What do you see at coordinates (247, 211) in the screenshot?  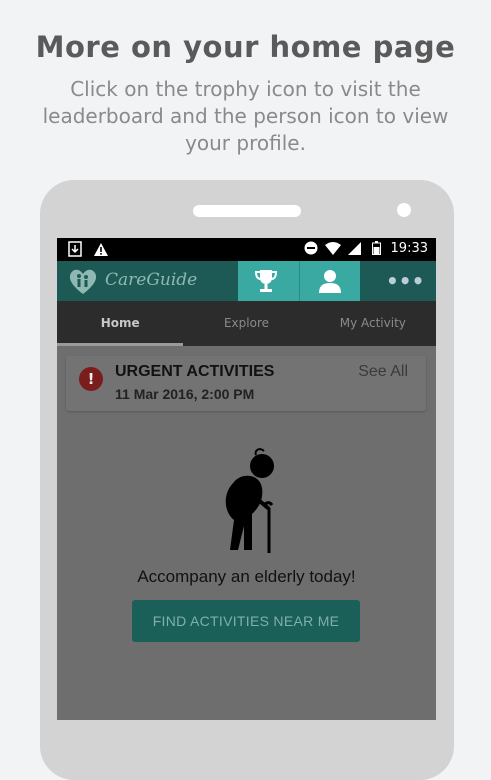 I see `phone-speaker` at bounding box center [247, 211].